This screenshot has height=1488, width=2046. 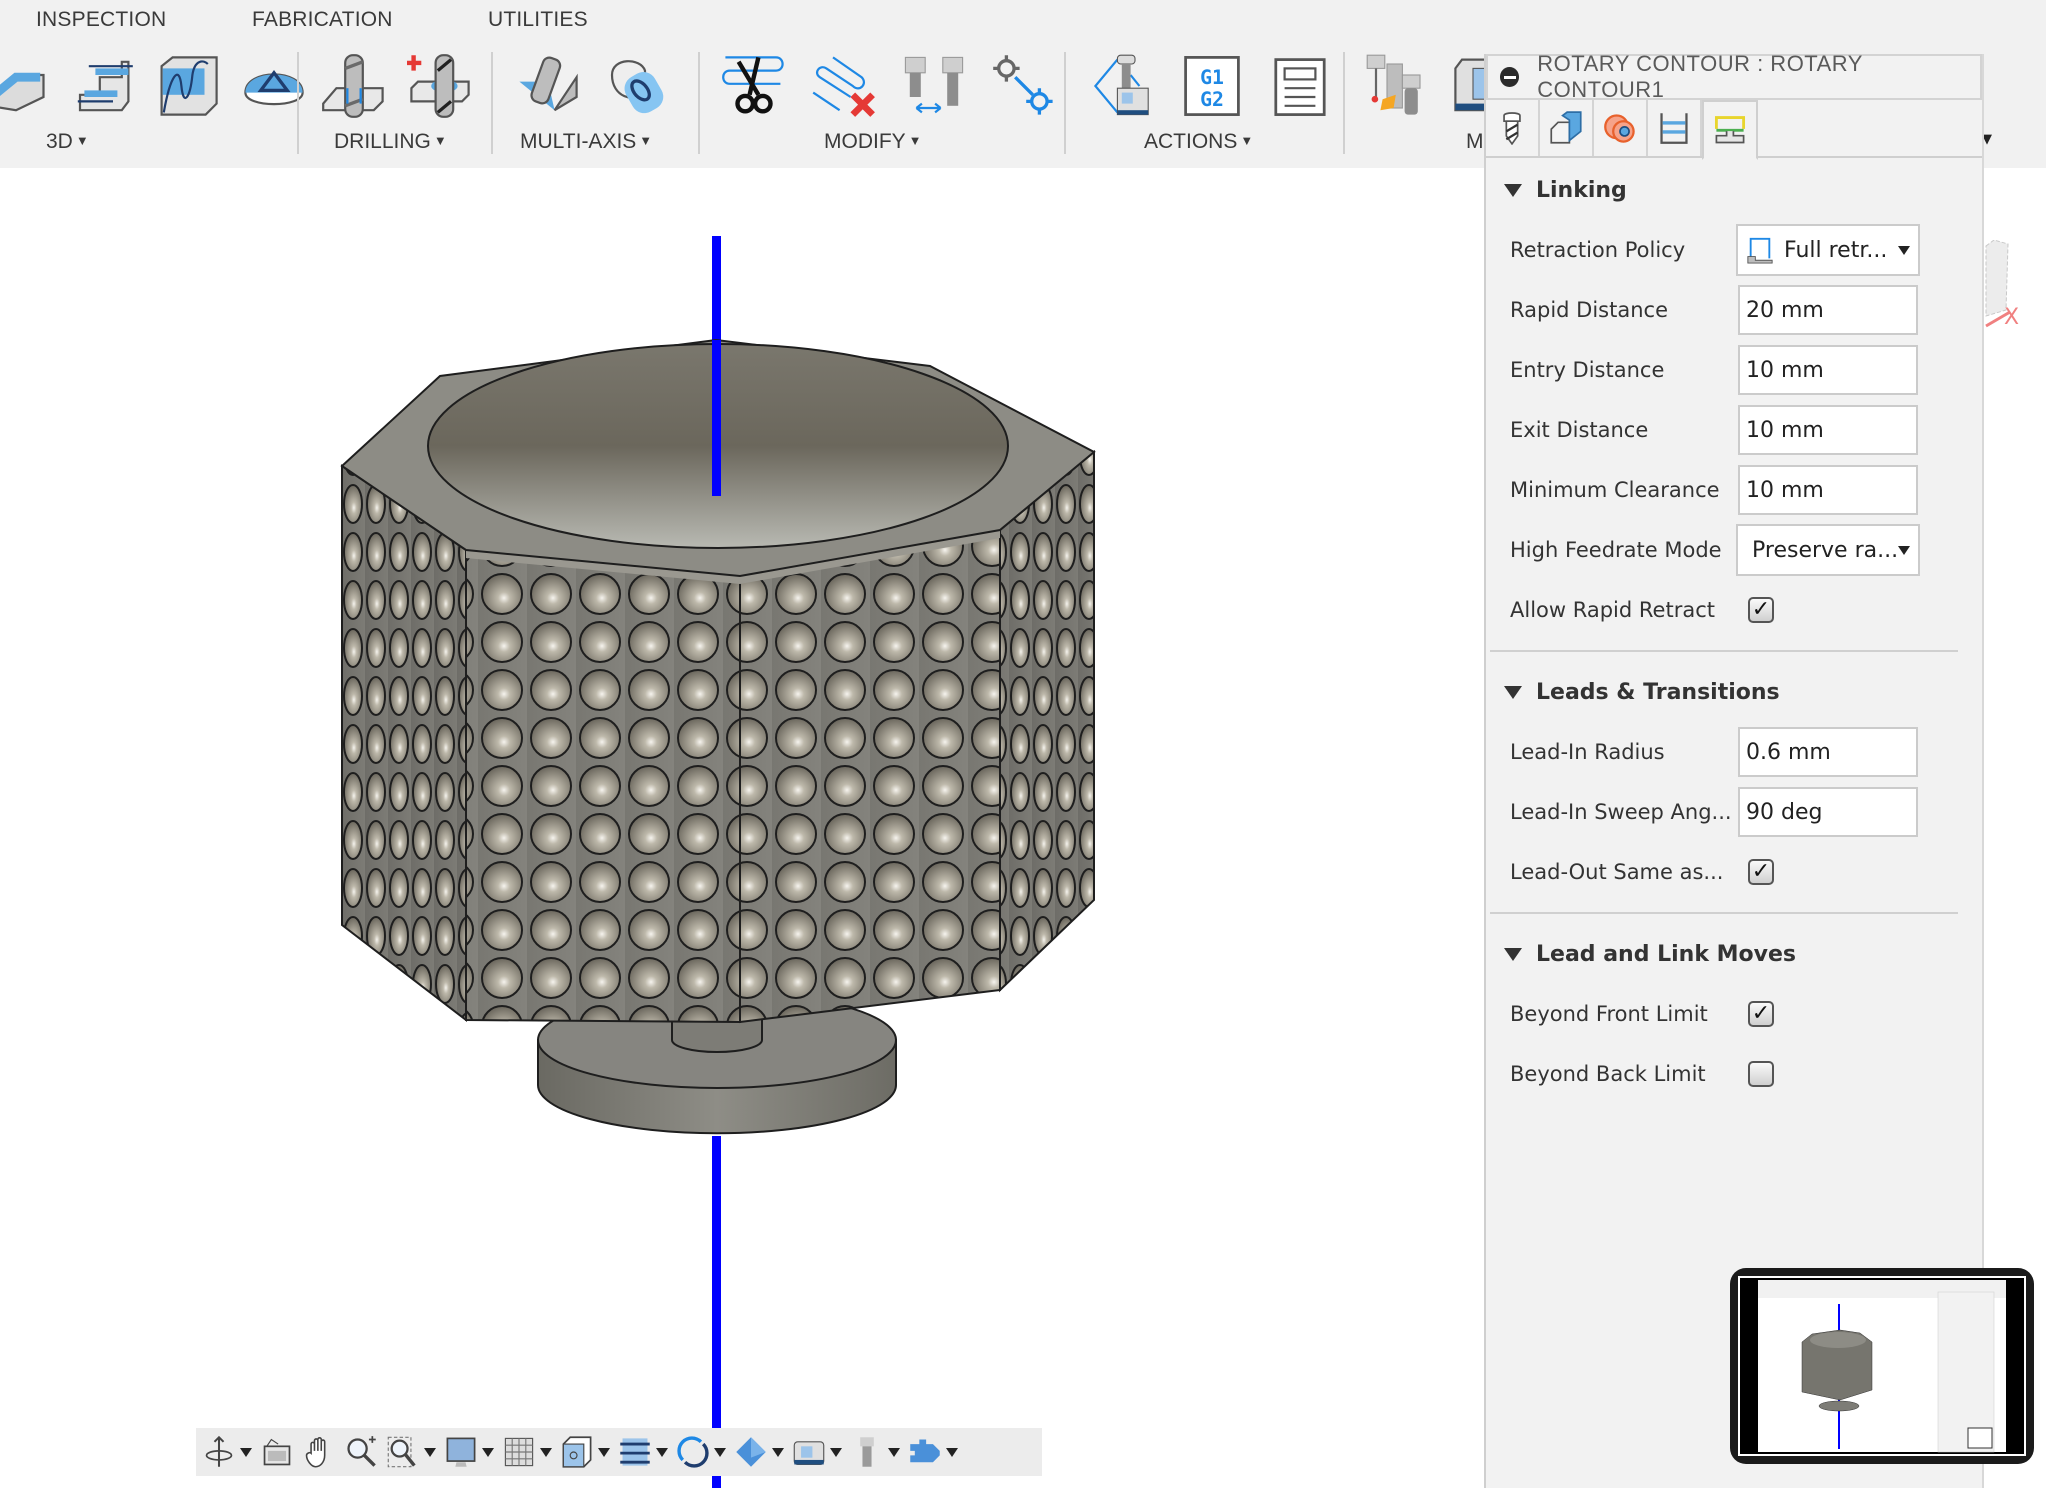 What do you see at coordinates (322, 20) in the screenshot?
I see `tab-fabrication: FABRICATION` at bounding box center [322, 20].